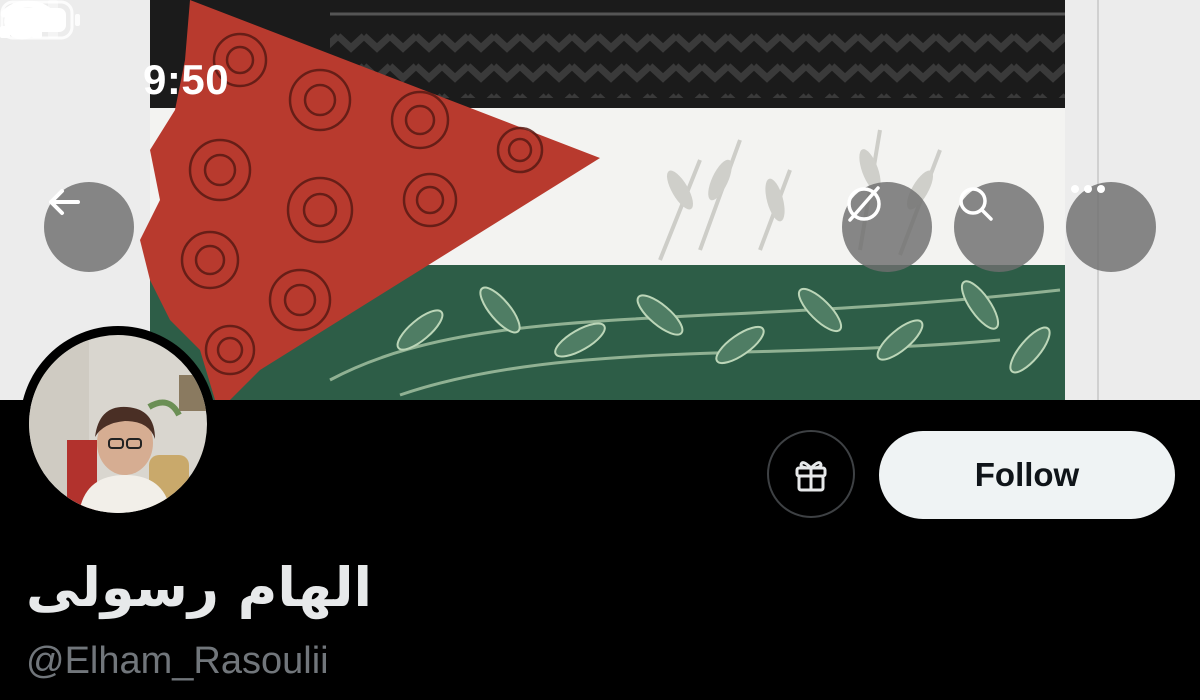  What do you see at coordinates (199, 587) in the screenshot?
I see `display-name: الهام رسولی` at bounding box center [199, 587].